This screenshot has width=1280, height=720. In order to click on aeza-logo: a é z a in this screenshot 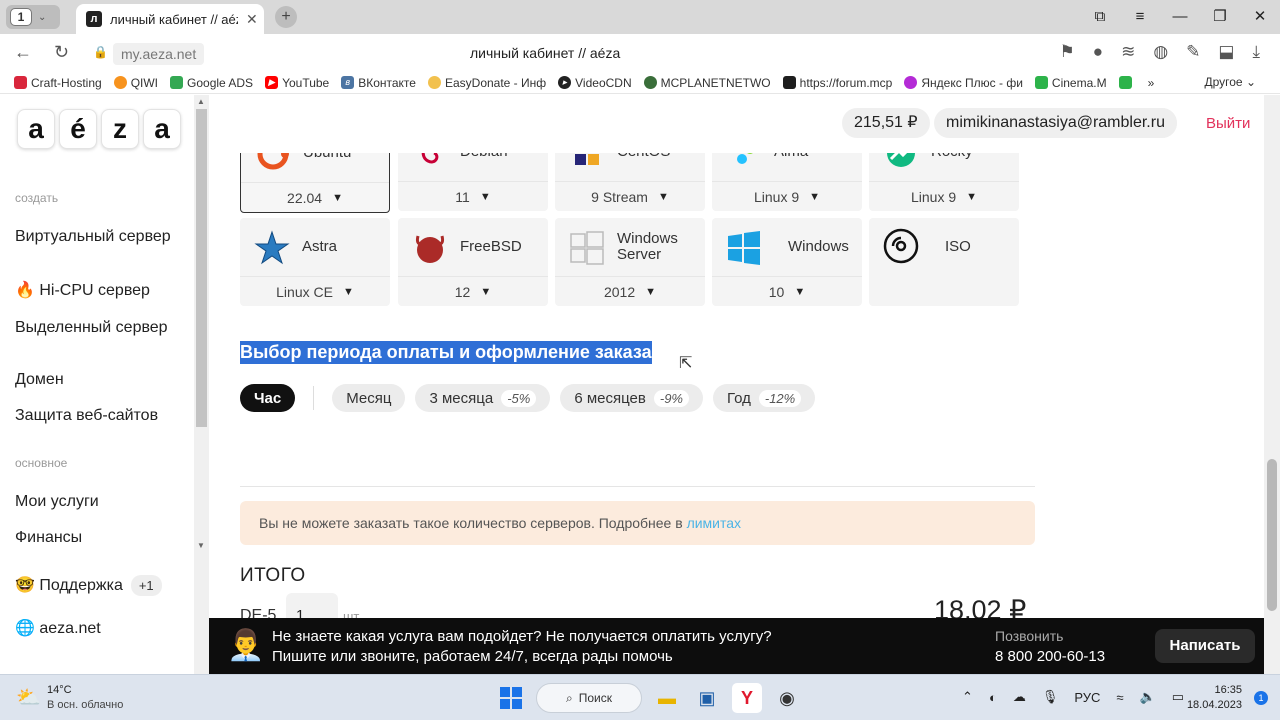, I will do `click(99, 129)`.